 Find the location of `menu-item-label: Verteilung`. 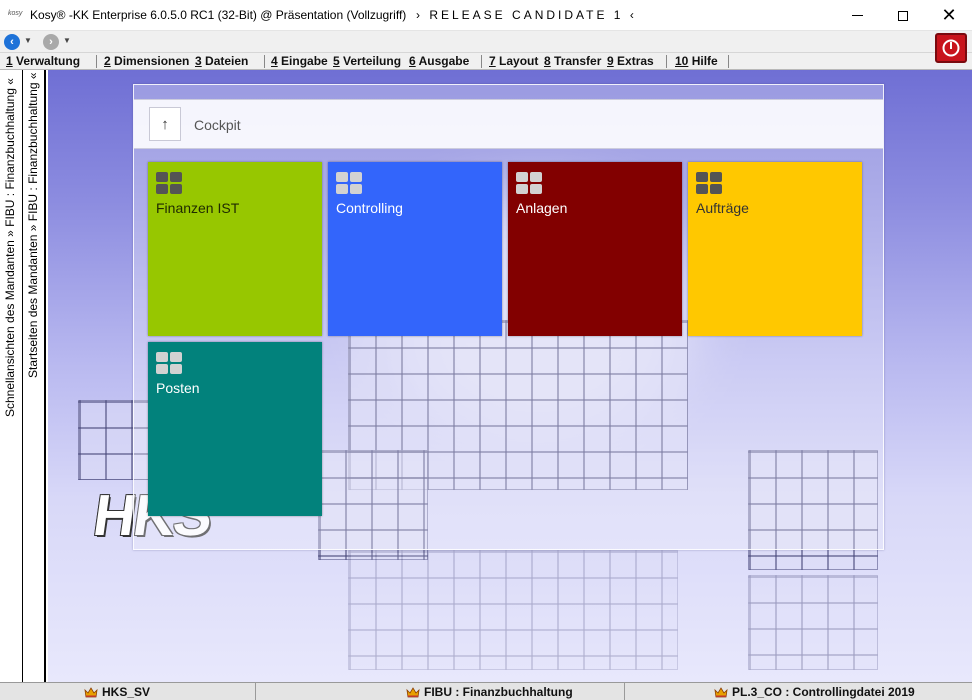

menu-item-label: Verteilung is located at coordinates (372, 61).